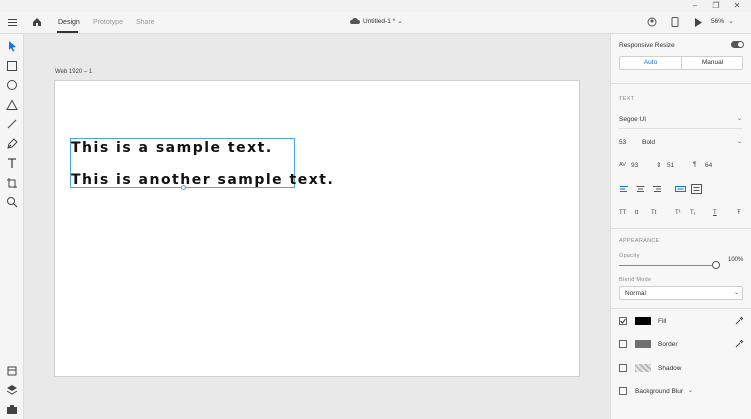  What do you see at coordinates (653, 213) in the screenshot?
I see `titlecase-button: Tt` at bounding box center [653, 213].